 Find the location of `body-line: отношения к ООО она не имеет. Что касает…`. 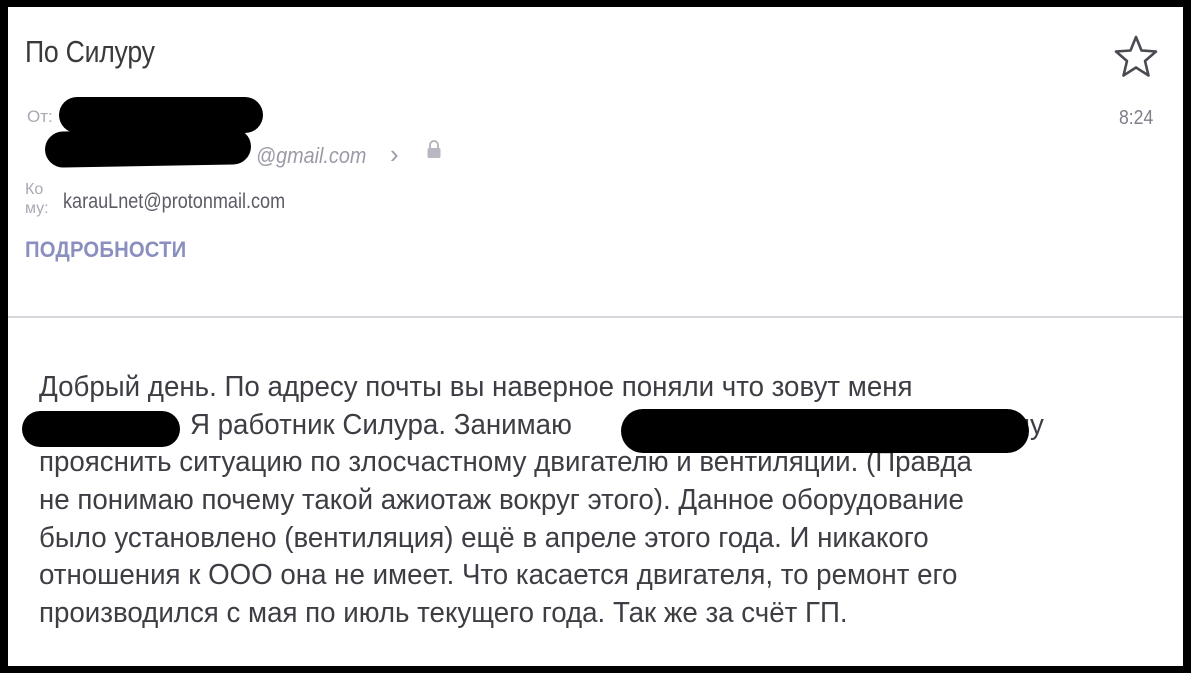

body-line: отношения к ООО она не имеет. Что касает… is located at coordinates (498, 575).